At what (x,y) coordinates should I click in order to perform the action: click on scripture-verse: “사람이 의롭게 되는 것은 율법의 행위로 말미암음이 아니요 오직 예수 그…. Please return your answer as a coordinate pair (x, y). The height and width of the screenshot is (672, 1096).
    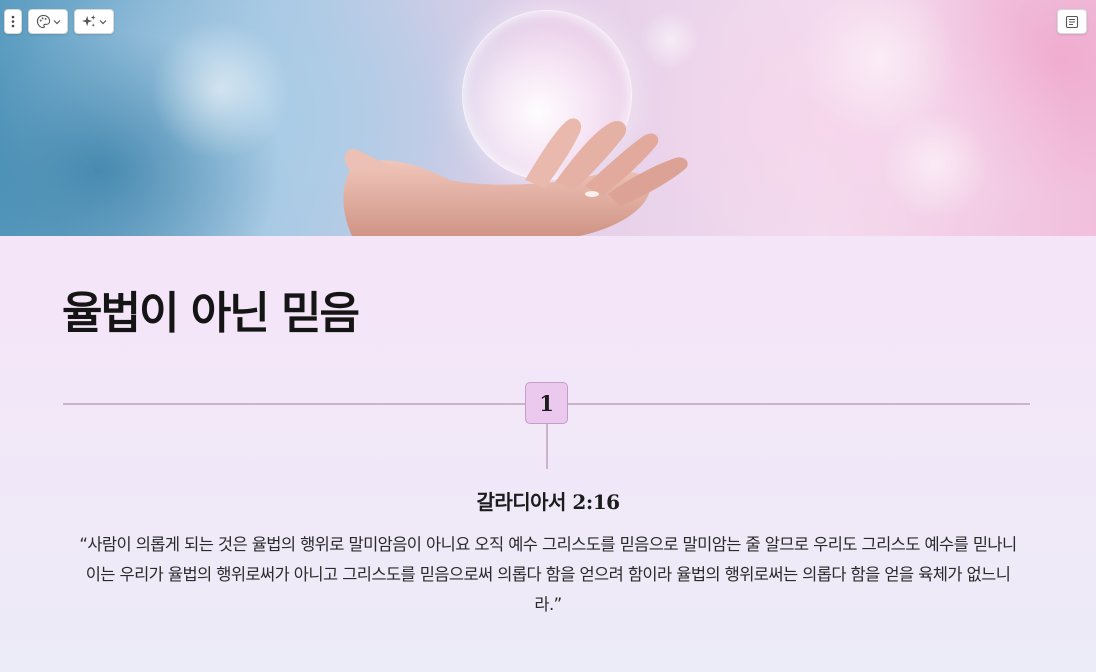
    Looking at the image, I should click on (548, 575).